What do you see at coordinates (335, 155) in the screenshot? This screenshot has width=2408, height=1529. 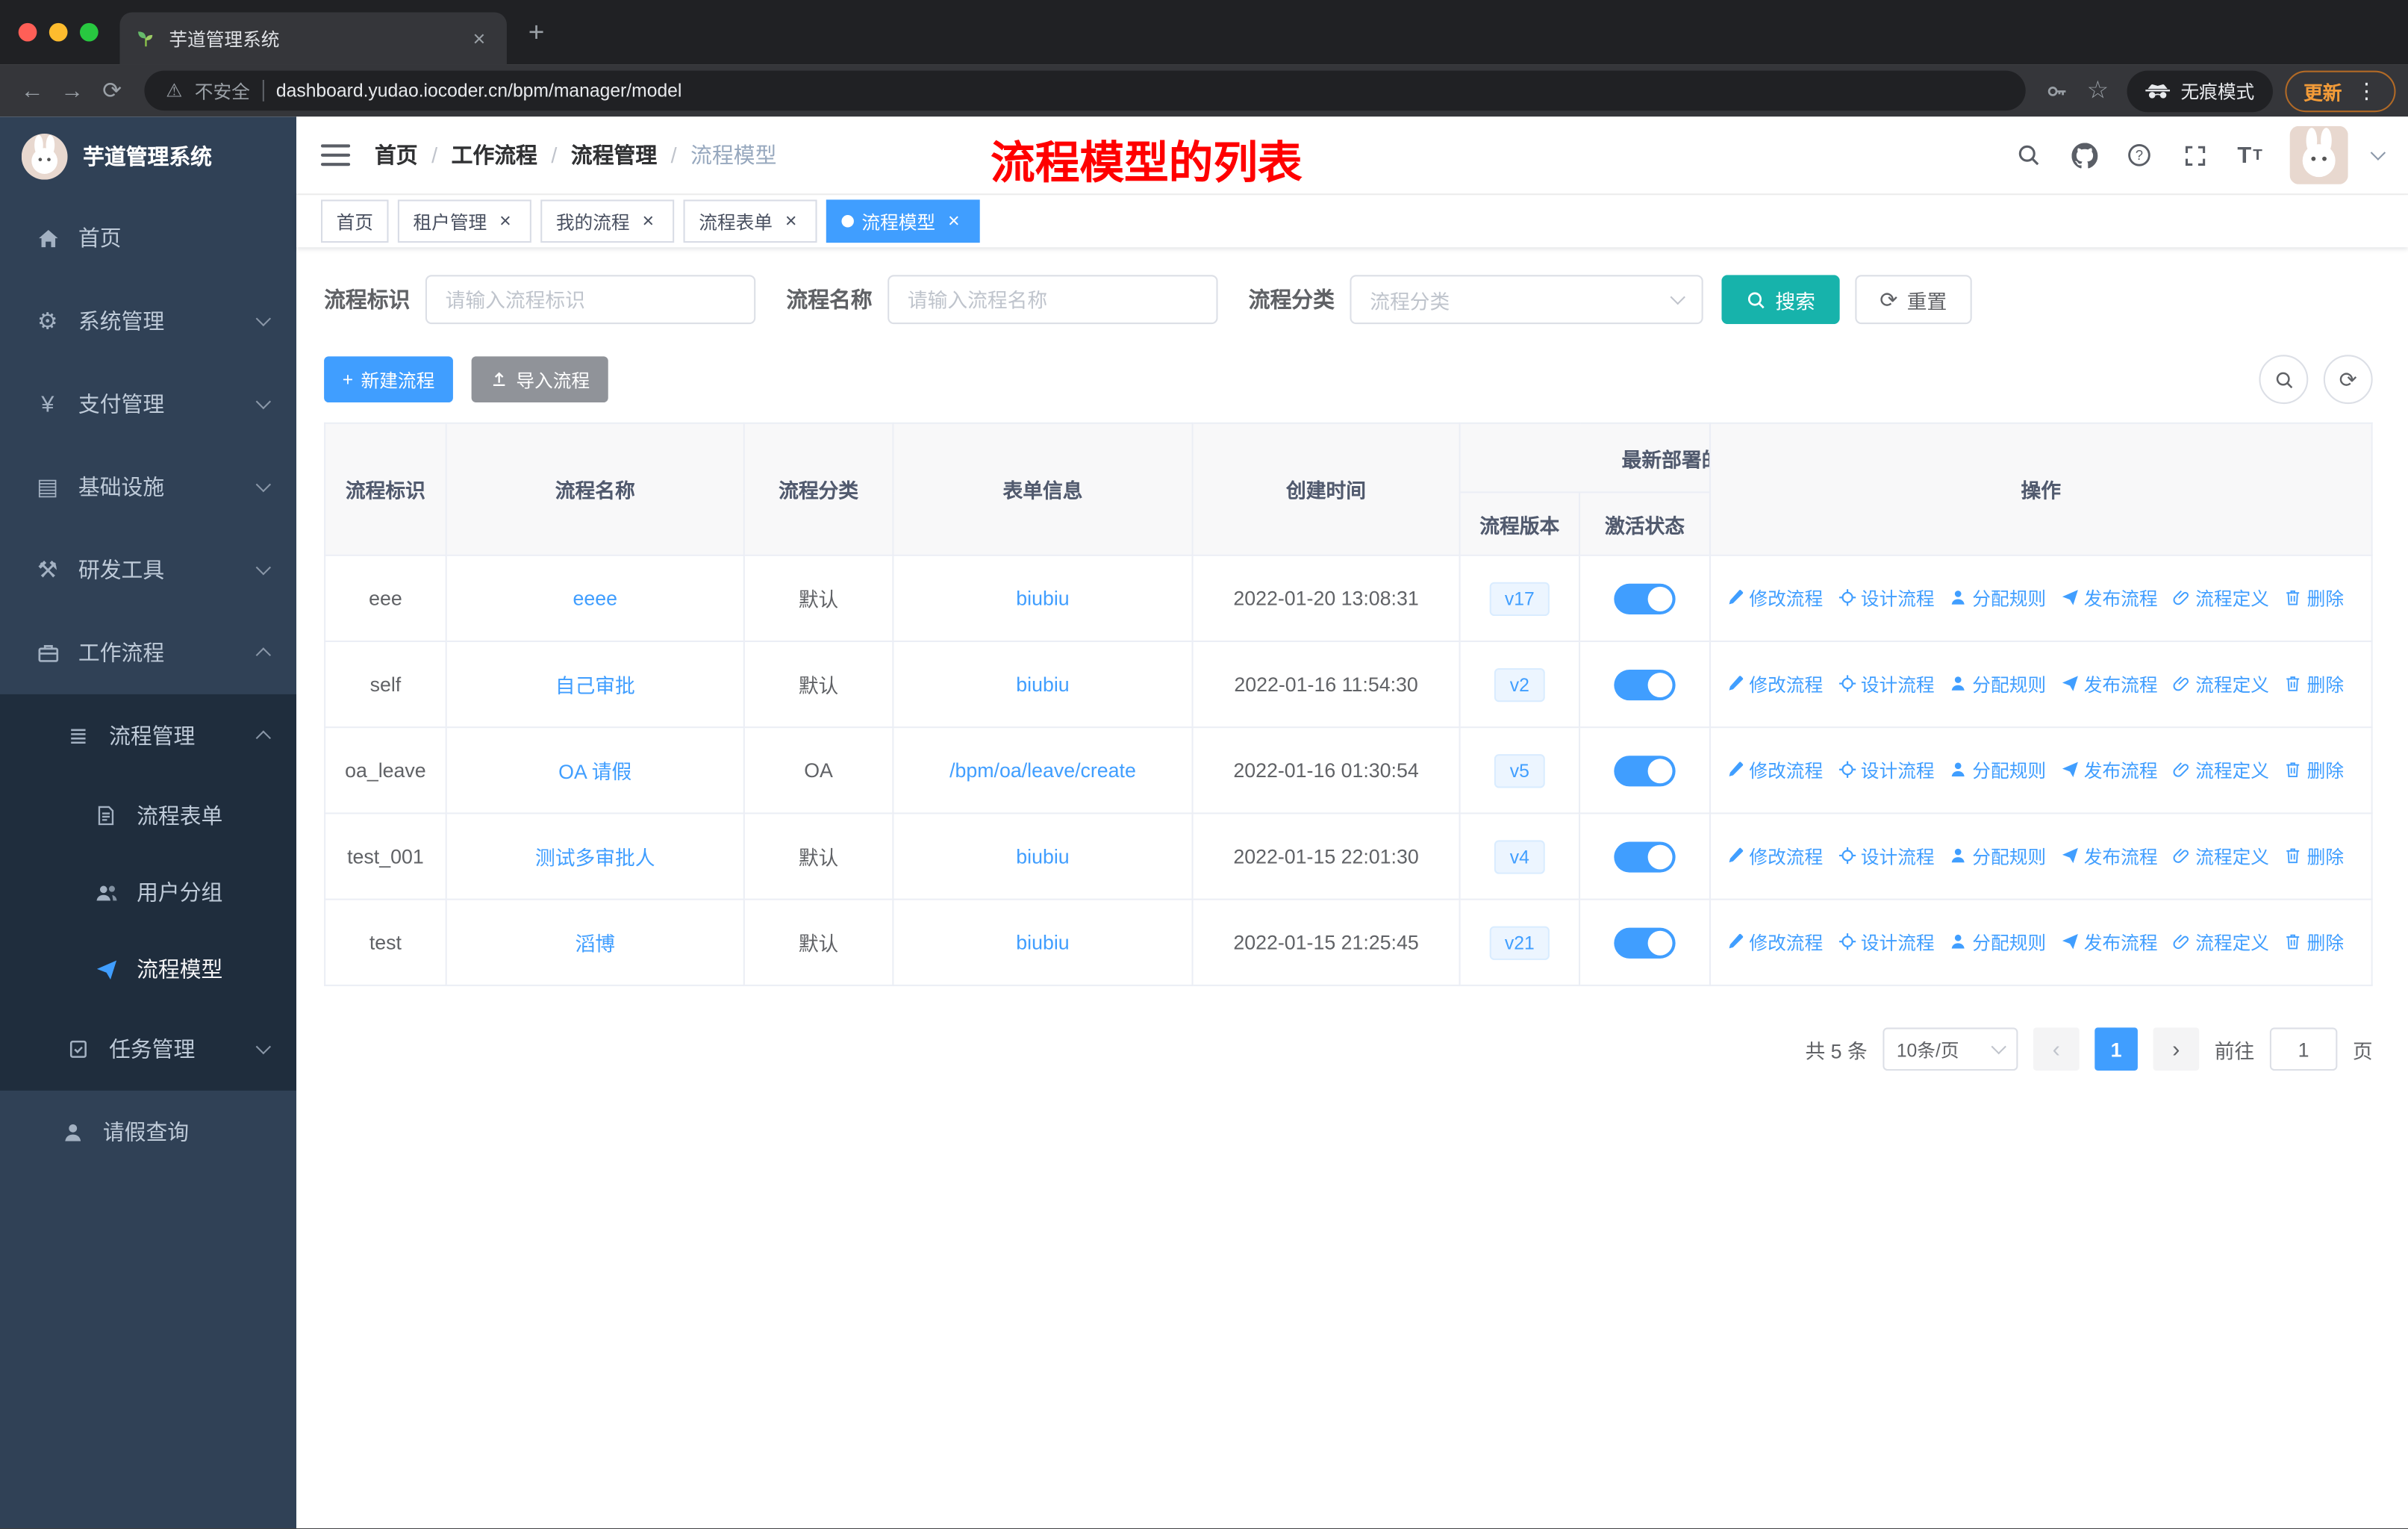 I see `hamburger-icon` at bounding box center [335, 155].